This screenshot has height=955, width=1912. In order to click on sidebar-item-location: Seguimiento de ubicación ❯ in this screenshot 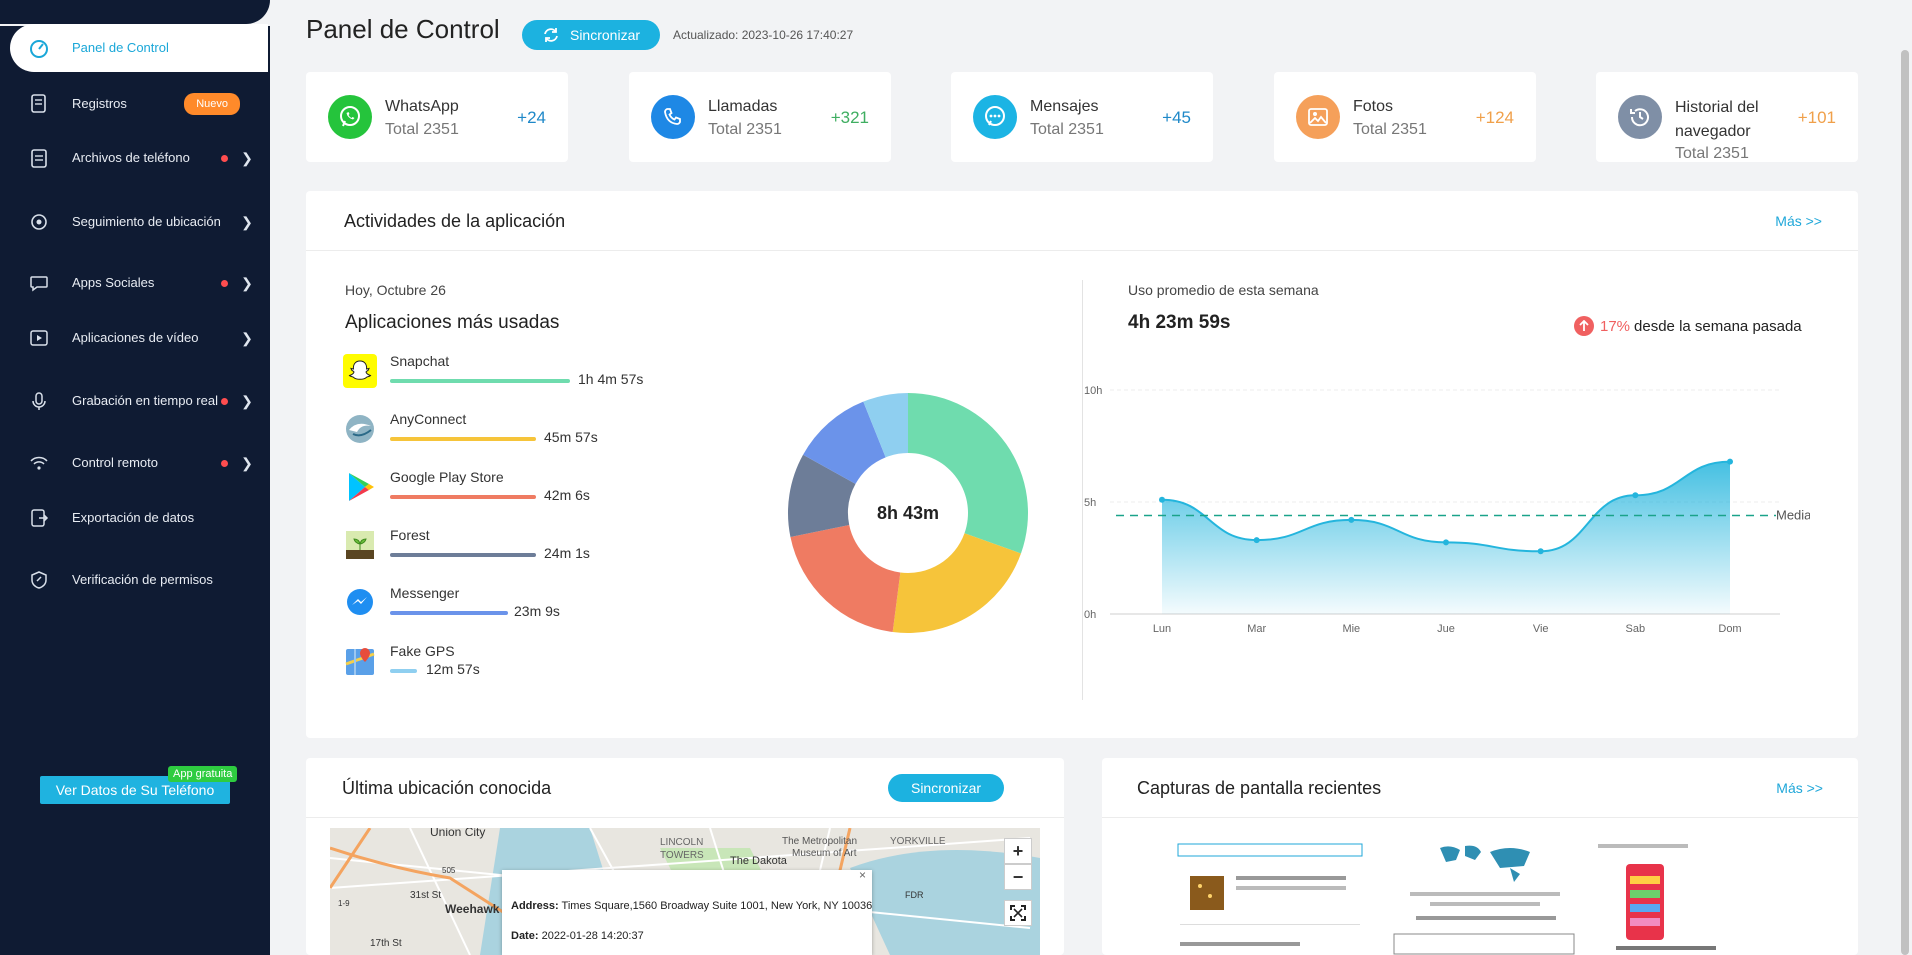, I will do `click(139, 222)`.